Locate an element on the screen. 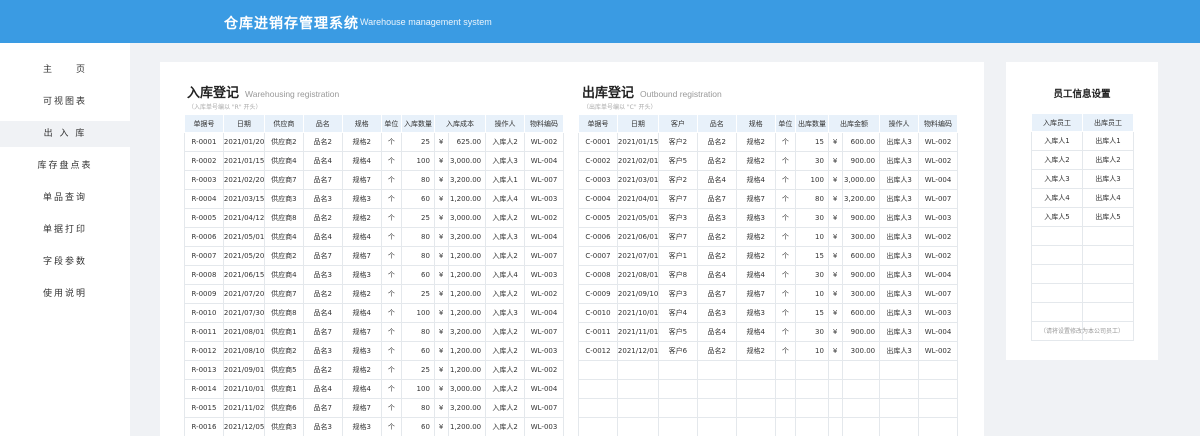 This screenshot has width=1200, height=436. table-cell: 出库人2 is located at coordinates (1108, 160).